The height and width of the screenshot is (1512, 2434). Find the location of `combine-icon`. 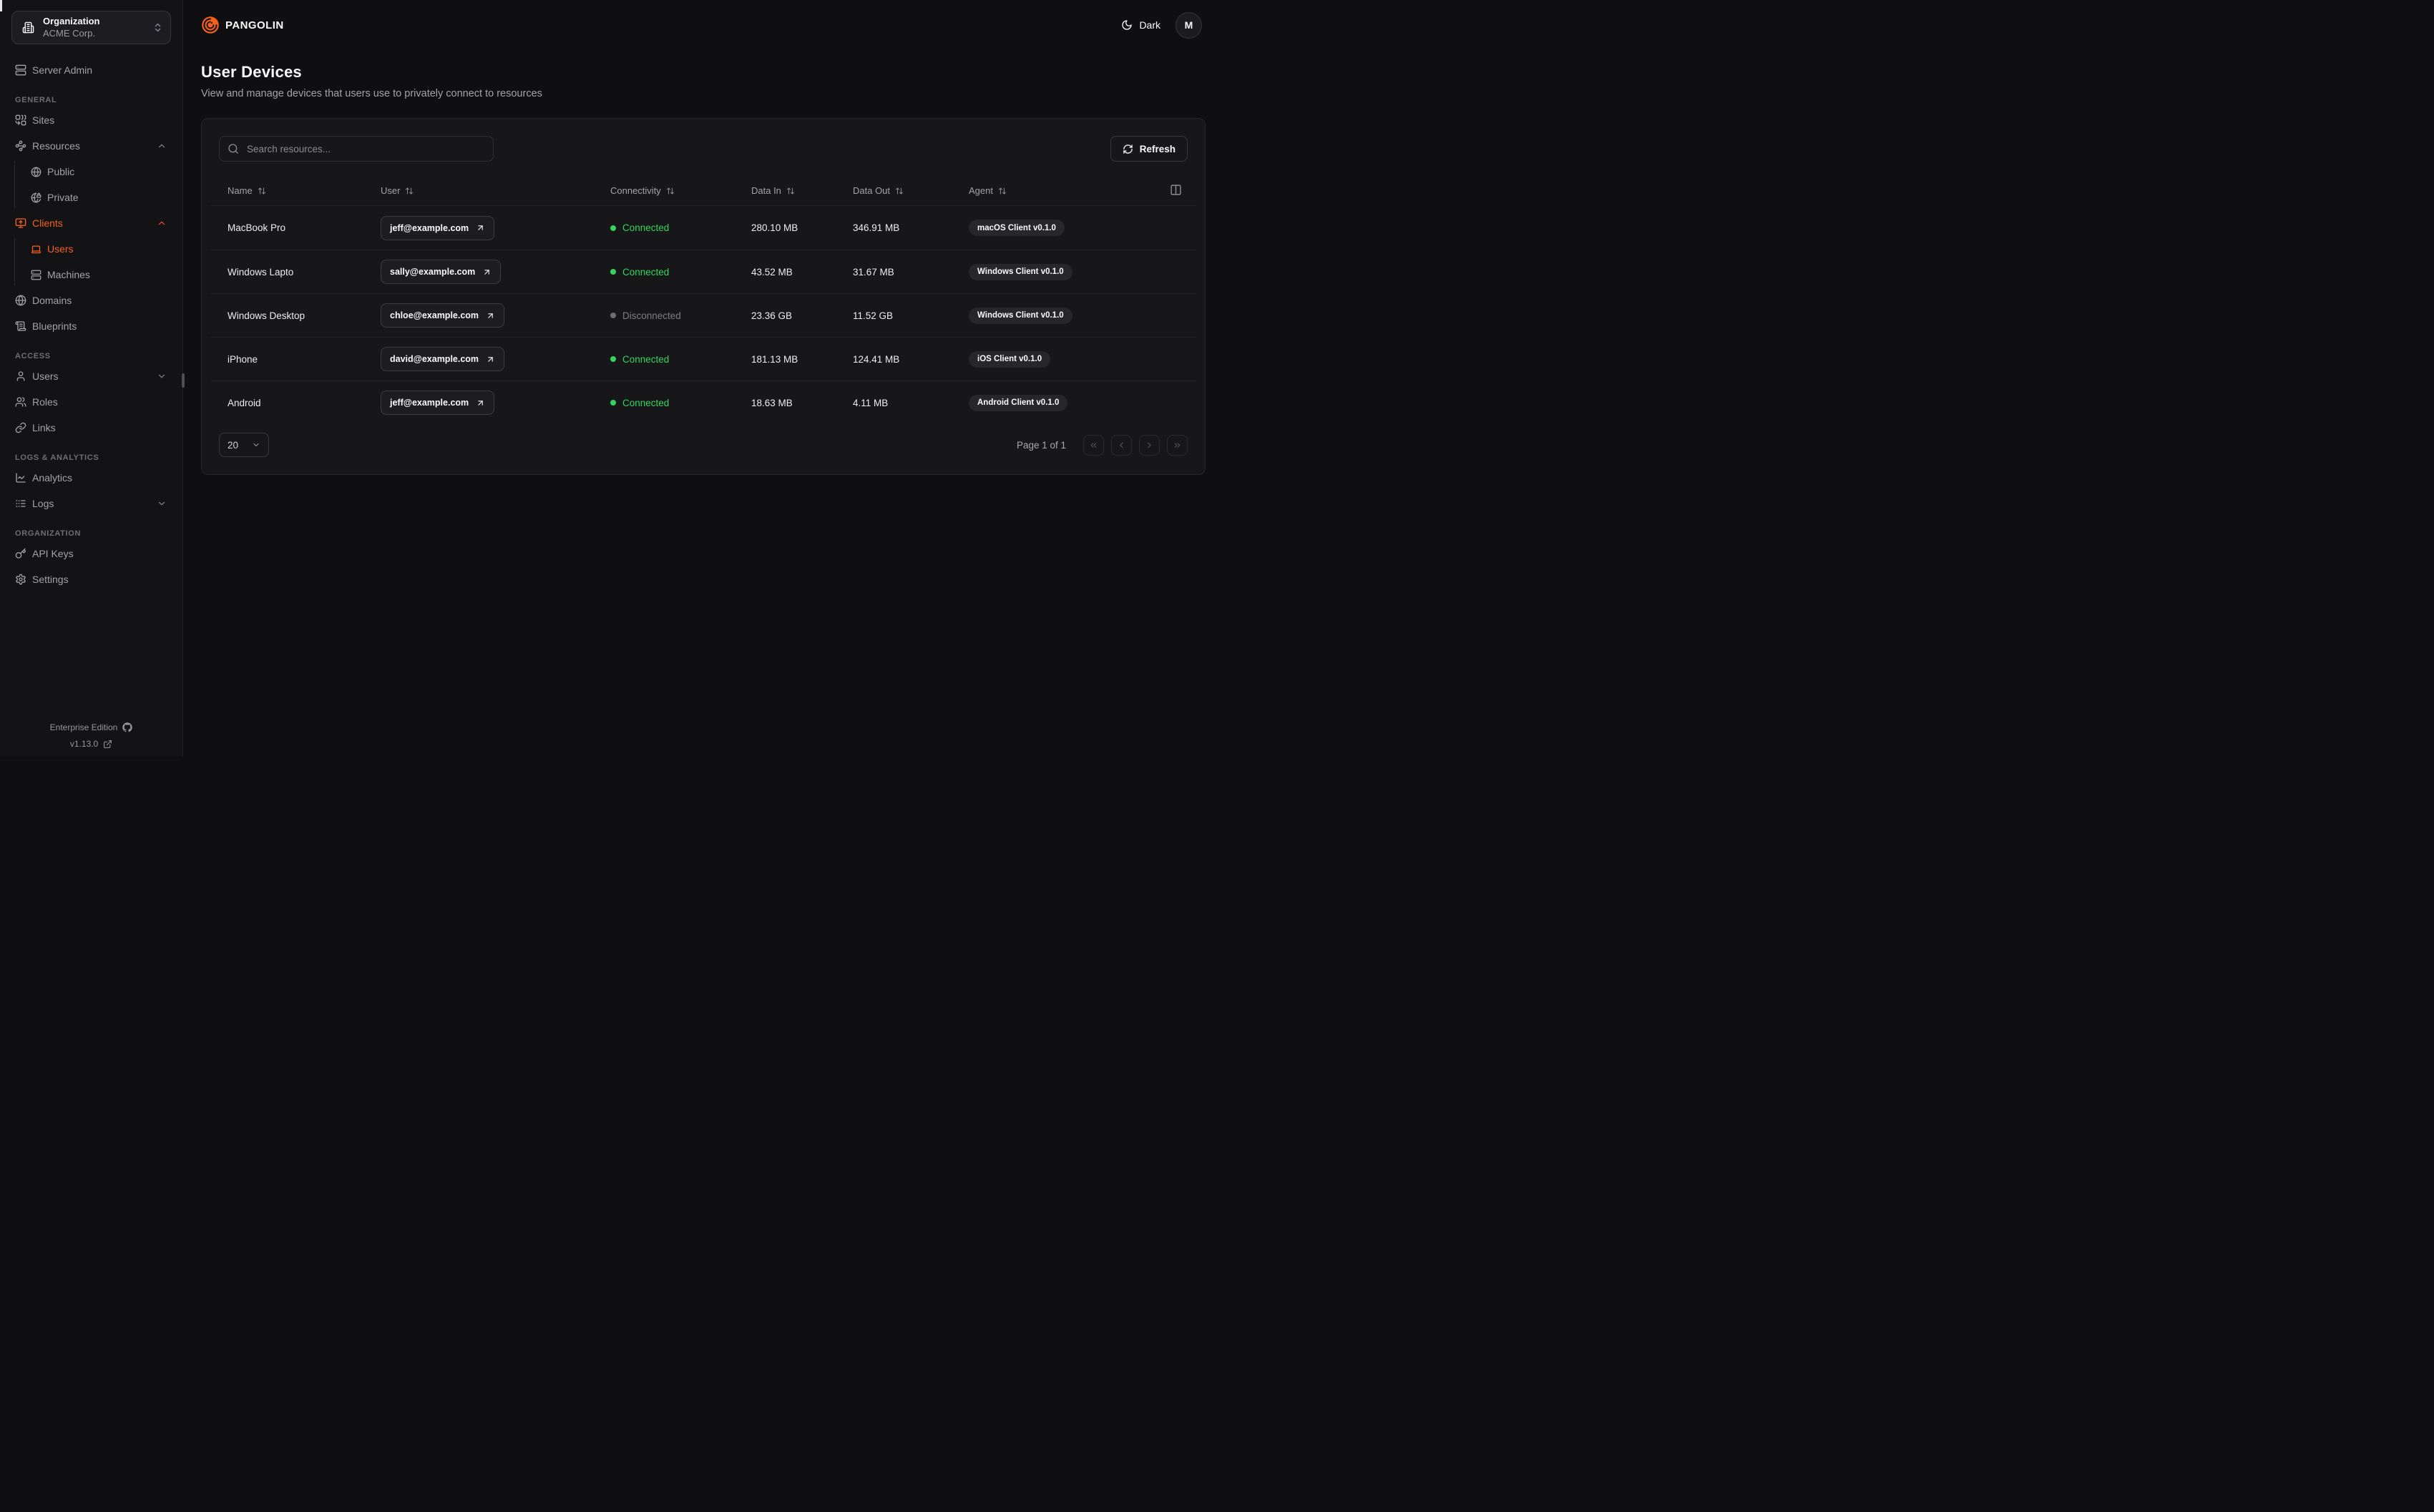

combine-icon is located at coordinates (20, 120).